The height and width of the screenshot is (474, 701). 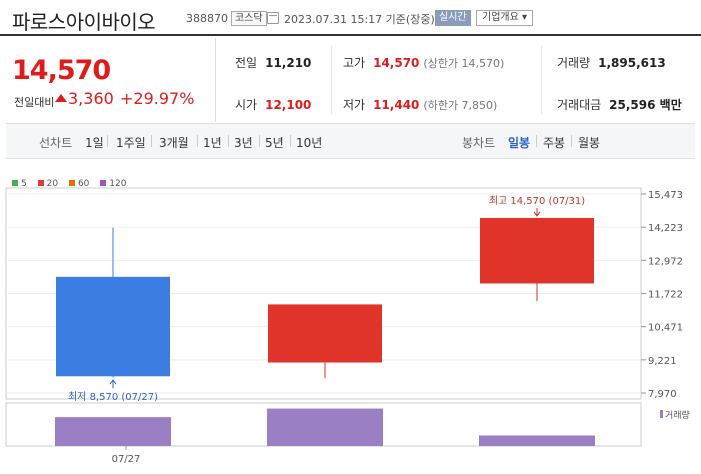 What do you see at coordinates (665, 328) in the screenshot?
I see `y-tick-label: 10,471` at bounding box center [665, 328].